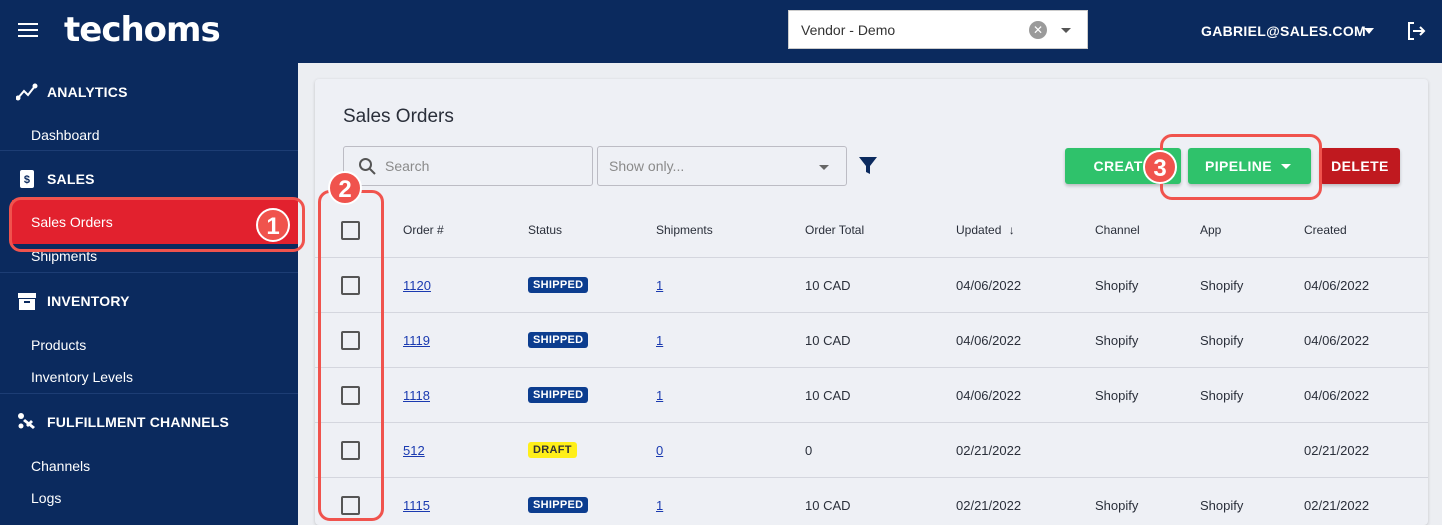 Image resolution: width=1442 pixels, height=525 pixels. Describe the element at coordinates (1369, 31) in the screenshot. I see `user-menu-caret-icon` at that location.